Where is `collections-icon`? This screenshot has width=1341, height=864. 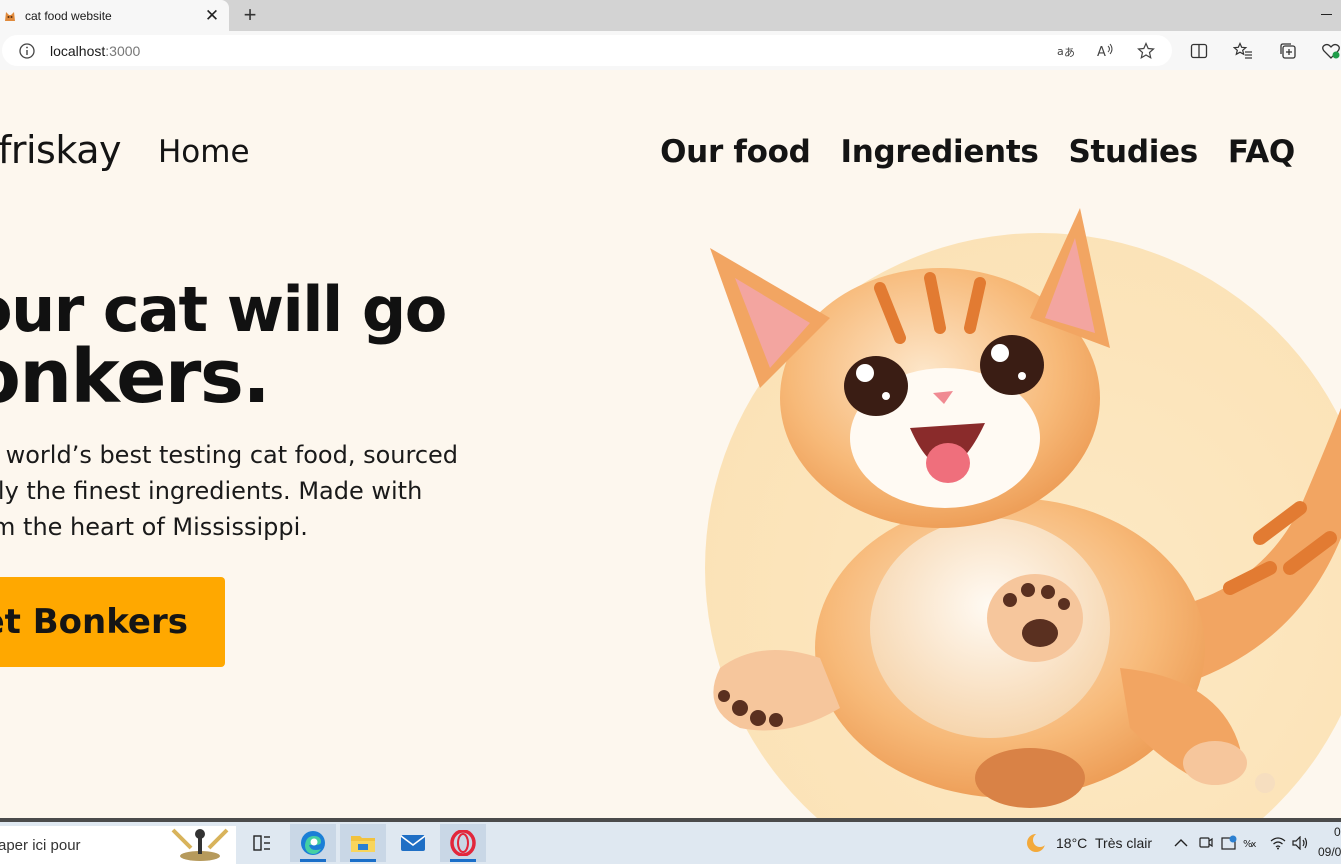
collections-icon is located at coordinates (1288, 51).